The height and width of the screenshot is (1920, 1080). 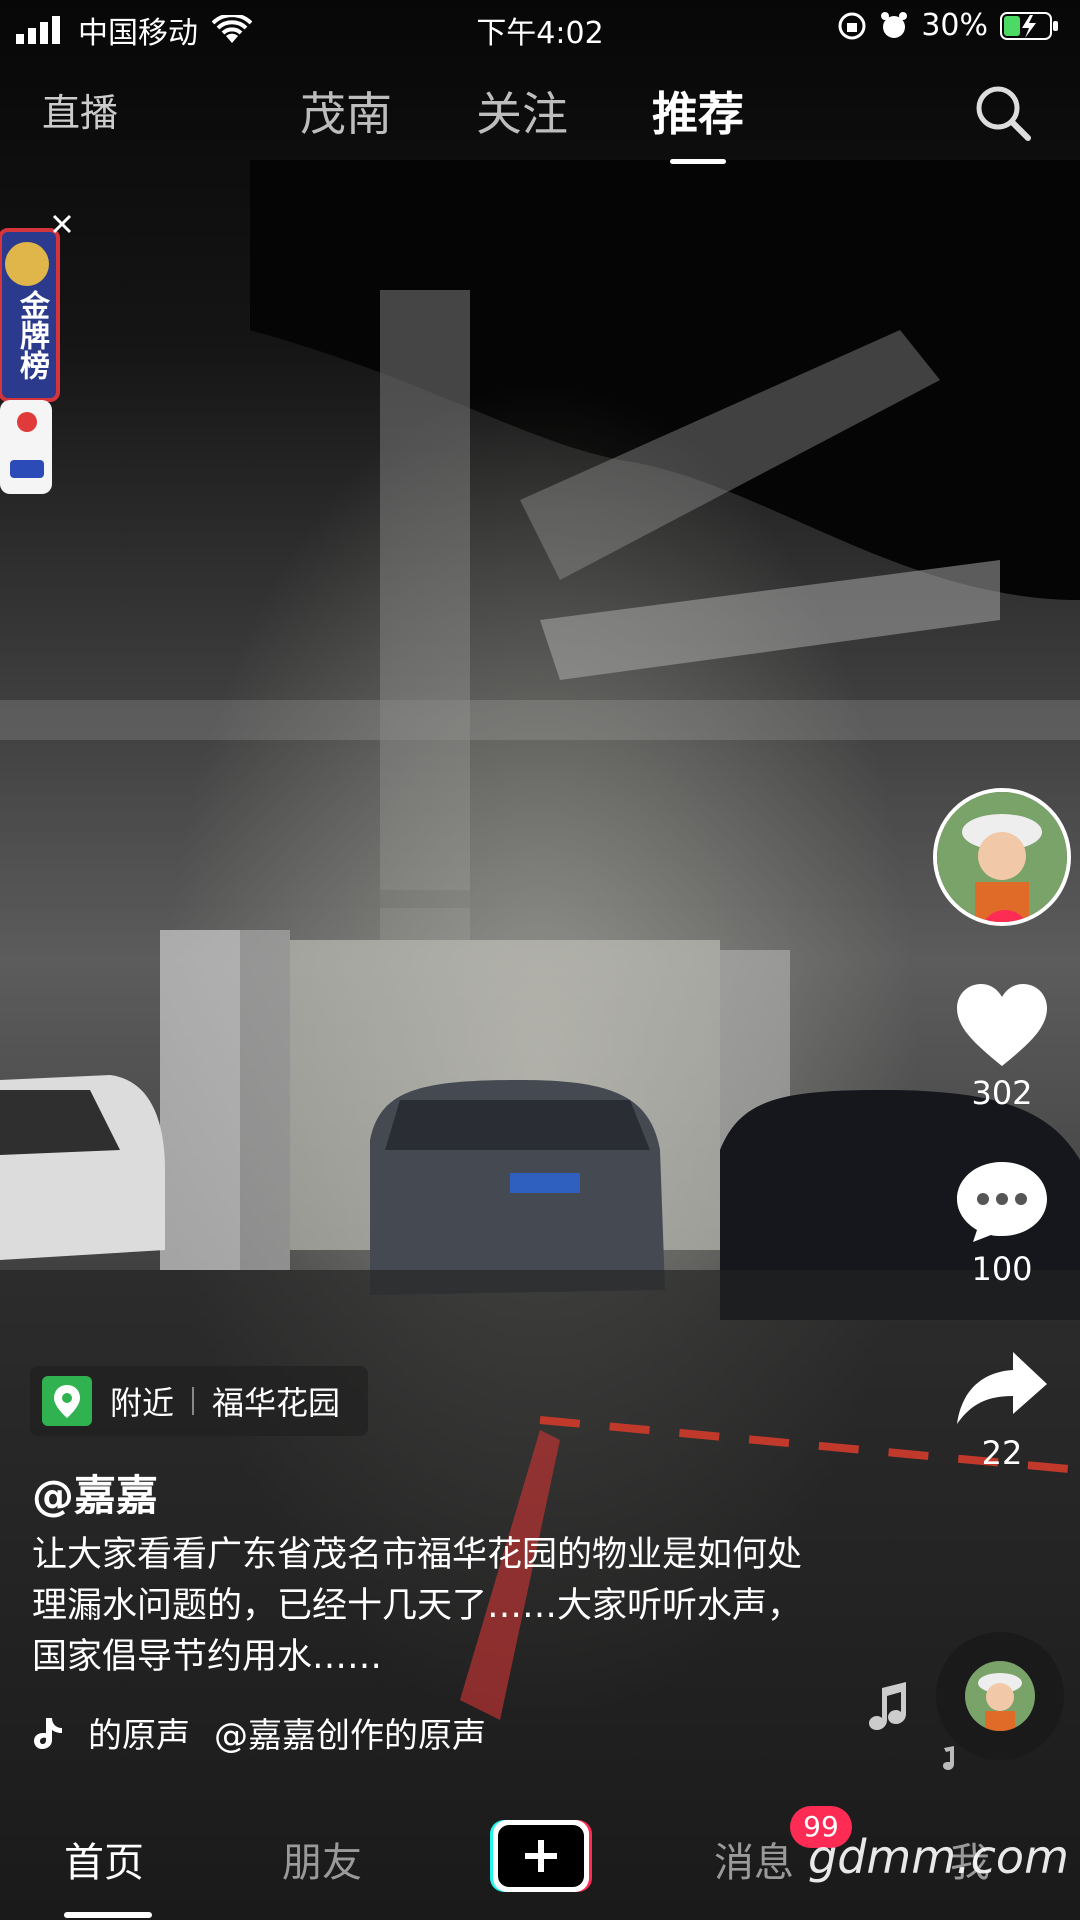 I want to click on location-tag: 附近 福华花园, so click(x=199, y=1401).